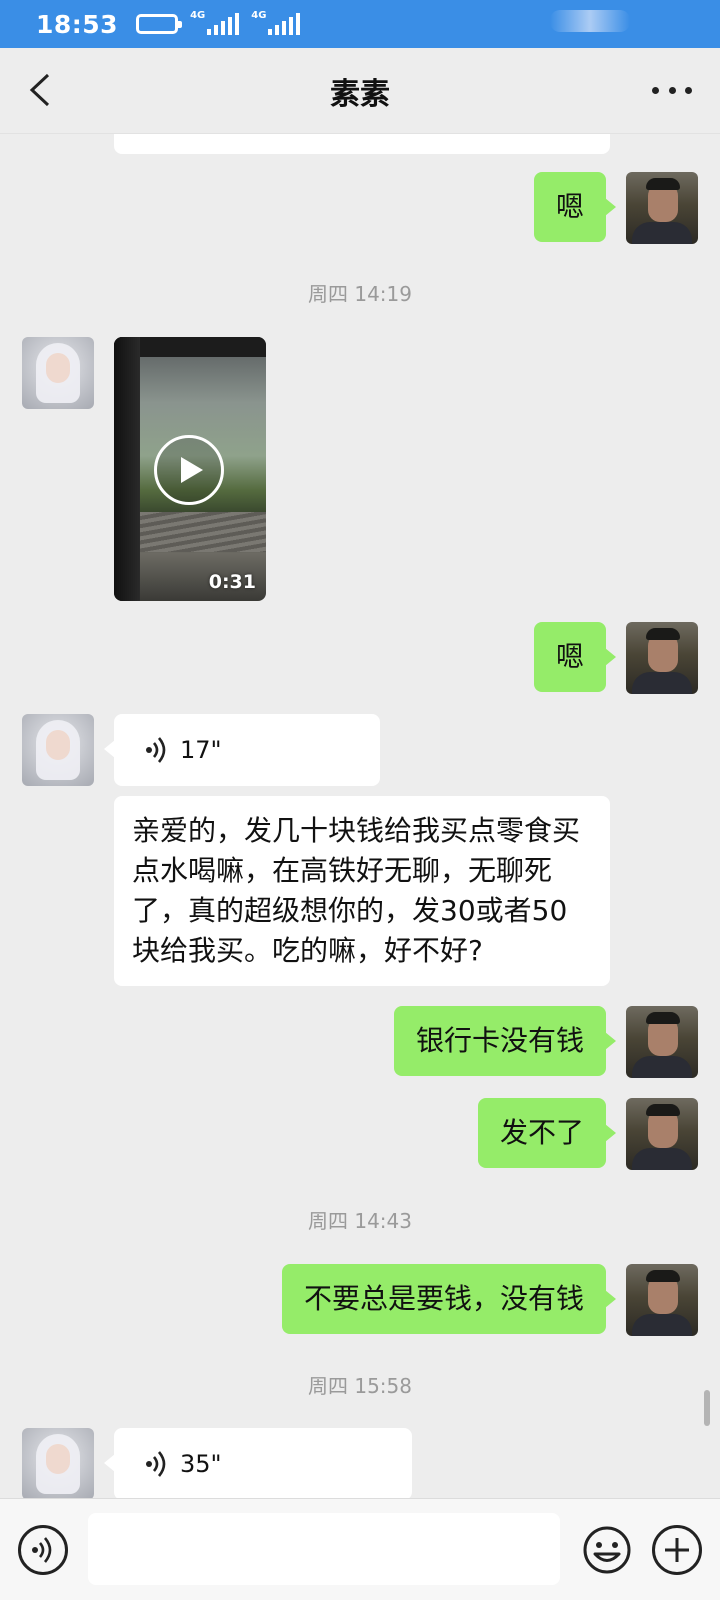  Describe the element at coordinates (159, 24) in the screenshot. I see `battery-icon` at that location.